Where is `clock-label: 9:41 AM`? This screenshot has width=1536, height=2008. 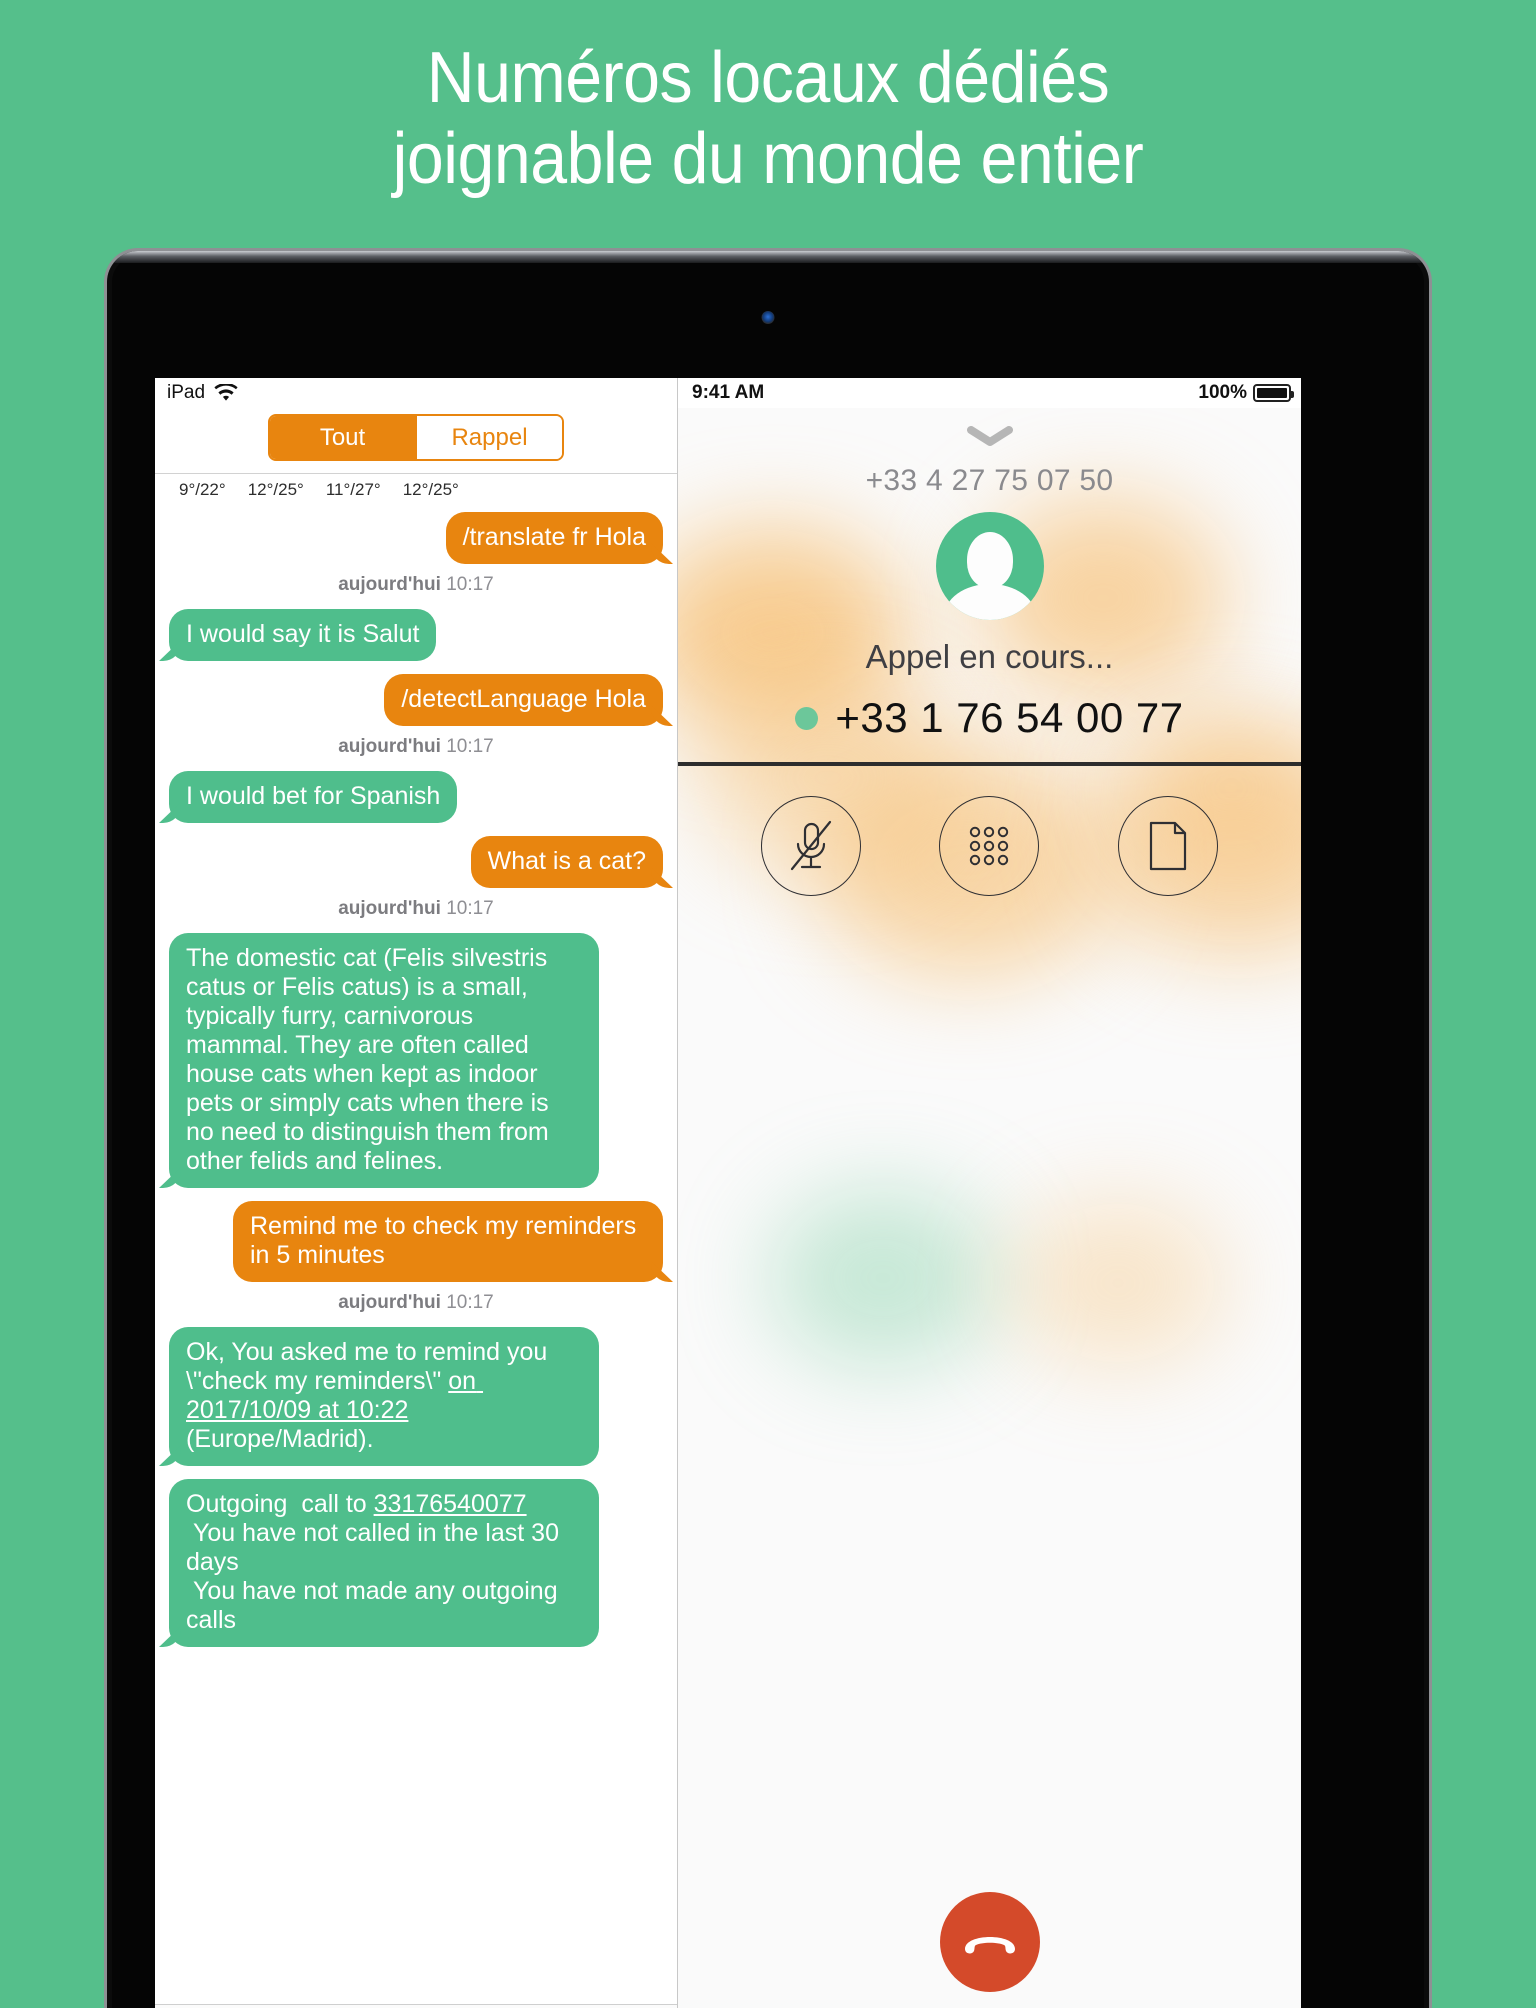
clock-label: 9:41 AM is located at coordinates (728, 392).